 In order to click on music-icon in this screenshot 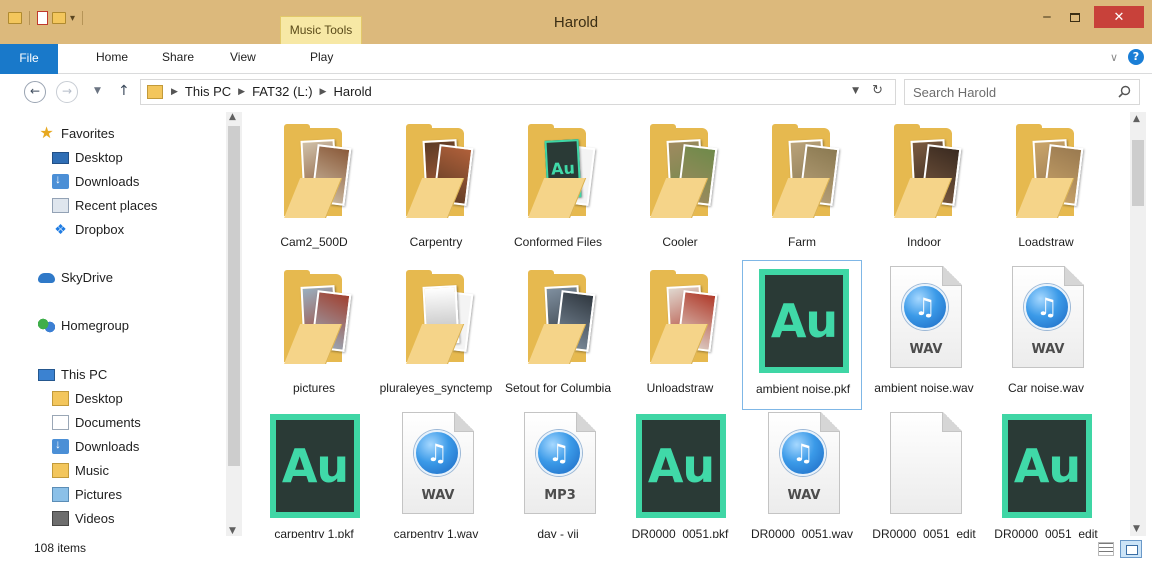, I will do `click(60, 470)`.